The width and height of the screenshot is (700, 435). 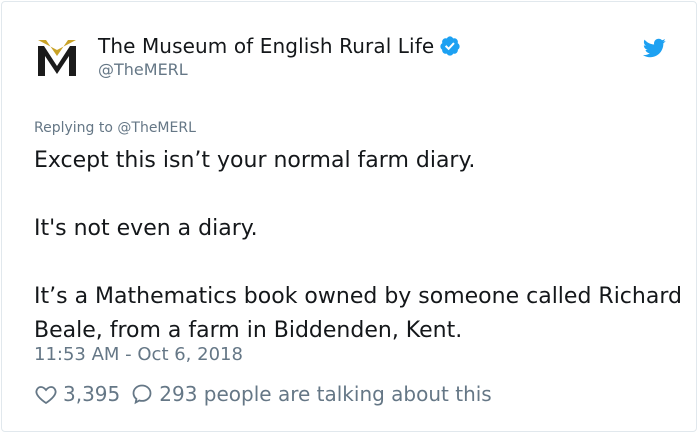 I want to click on like-count: 3,395, so click(x=92, y=394).